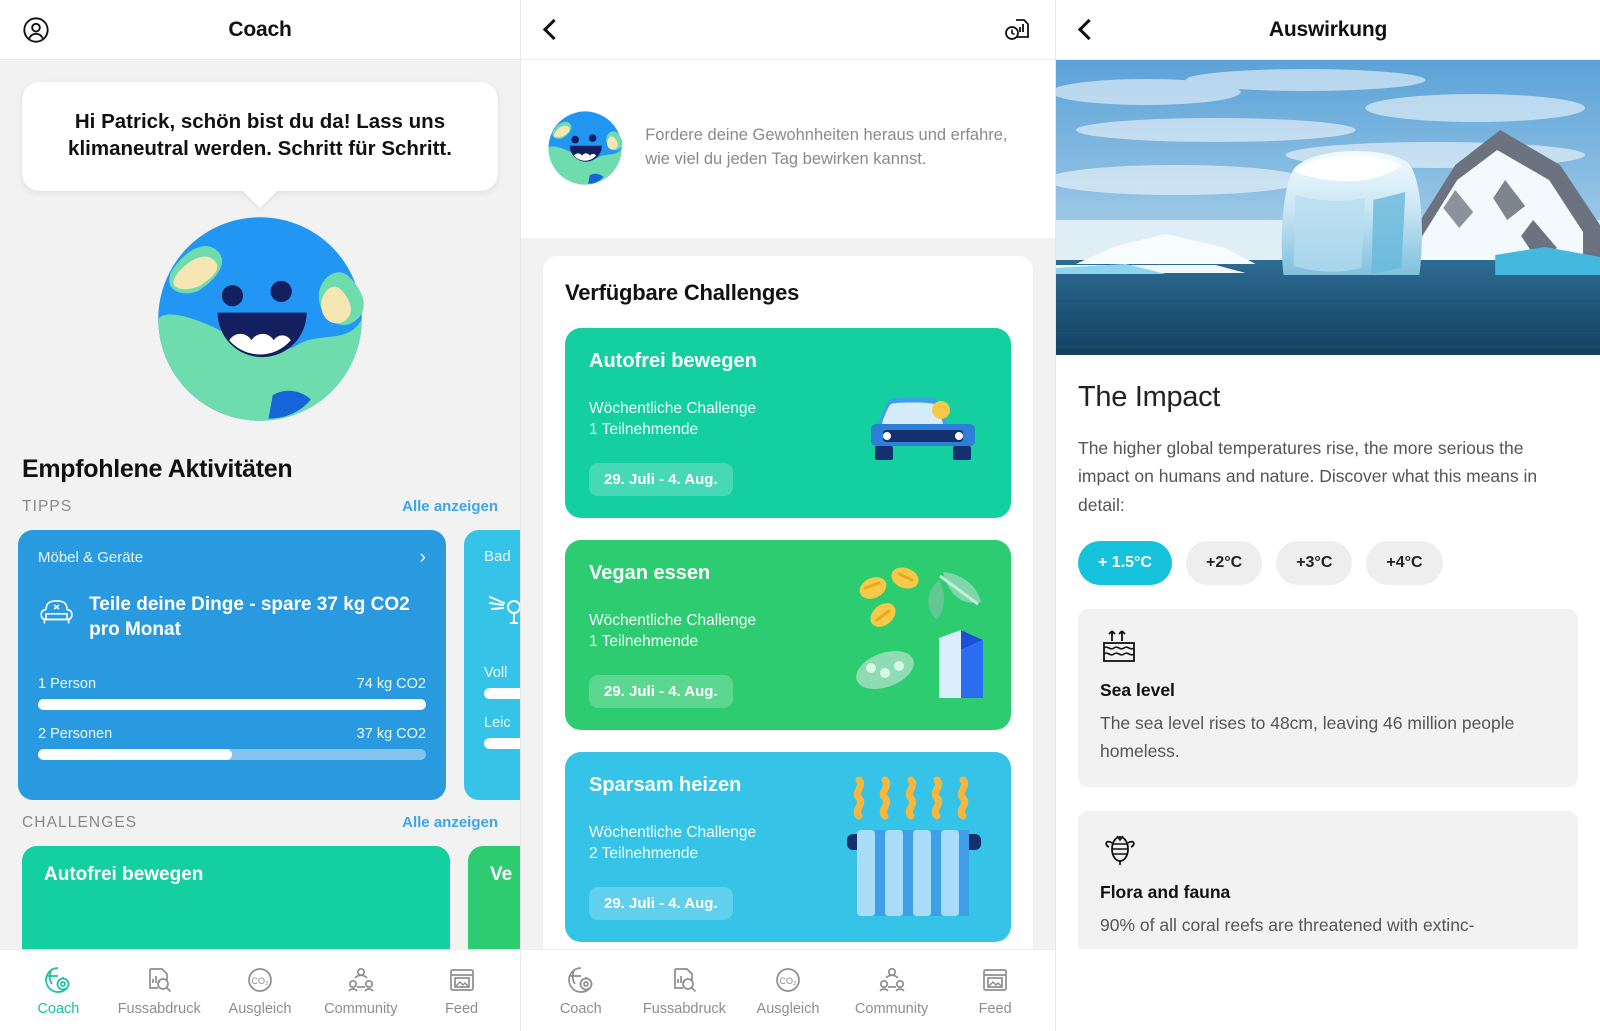 The height and width of the screenshot is (1031, 1600). Describe the element at coordinates (682, 292) in the screenshot. I see `available-challenges-title: Verfügbare Challenges` at that location.